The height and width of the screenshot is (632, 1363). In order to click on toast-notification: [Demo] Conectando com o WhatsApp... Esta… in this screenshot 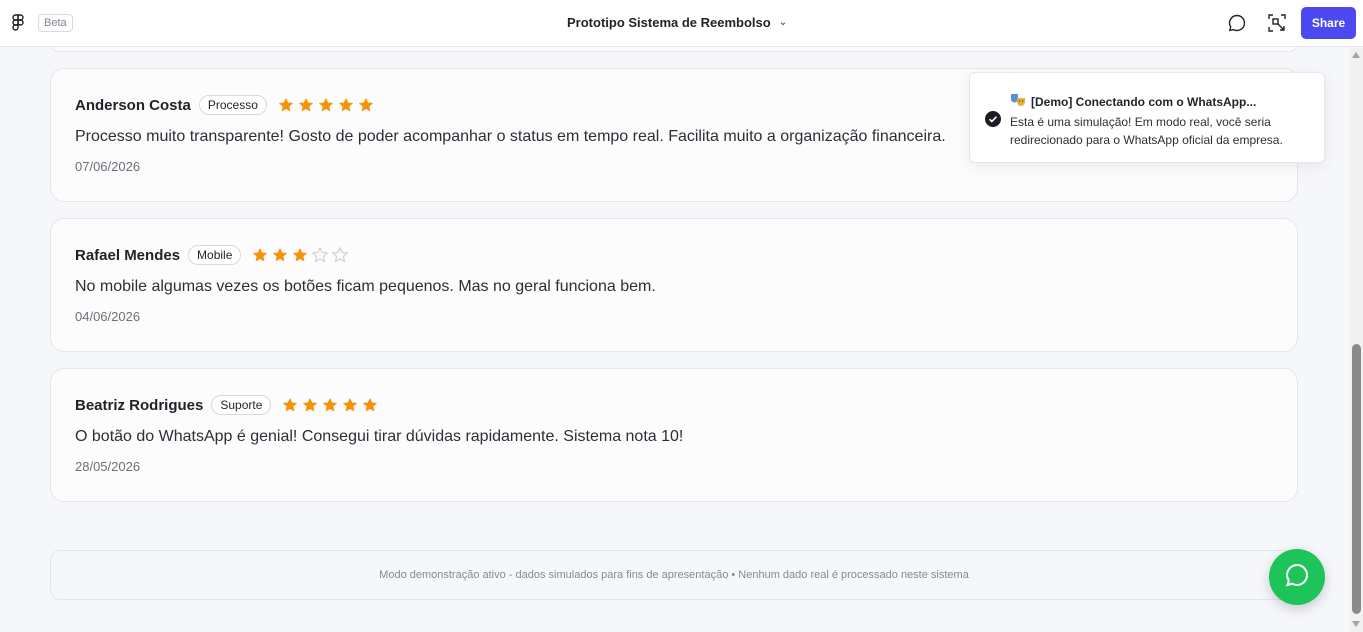, I will do `click(1147, 117)`.